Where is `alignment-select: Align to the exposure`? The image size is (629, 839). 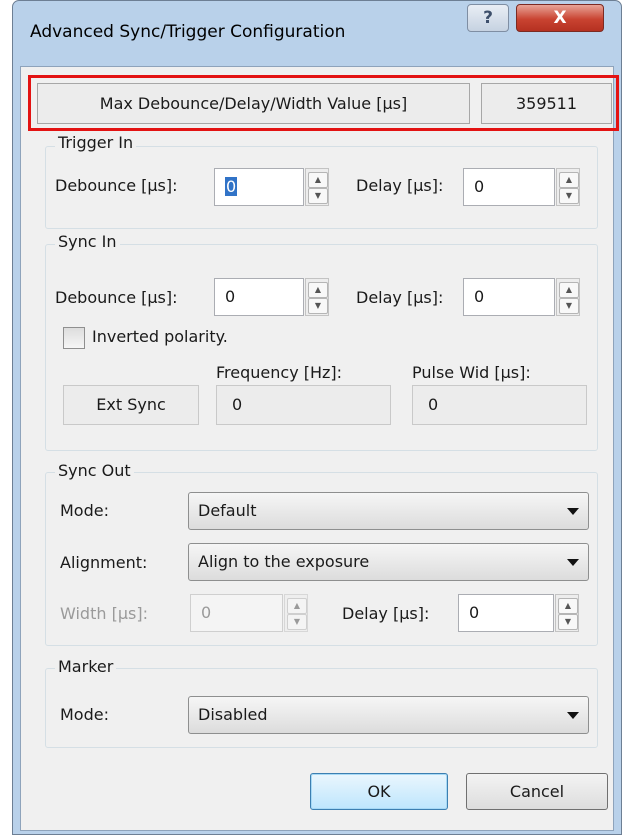 alignment-select: Align to the exposure is located at coordinates (388, 562).